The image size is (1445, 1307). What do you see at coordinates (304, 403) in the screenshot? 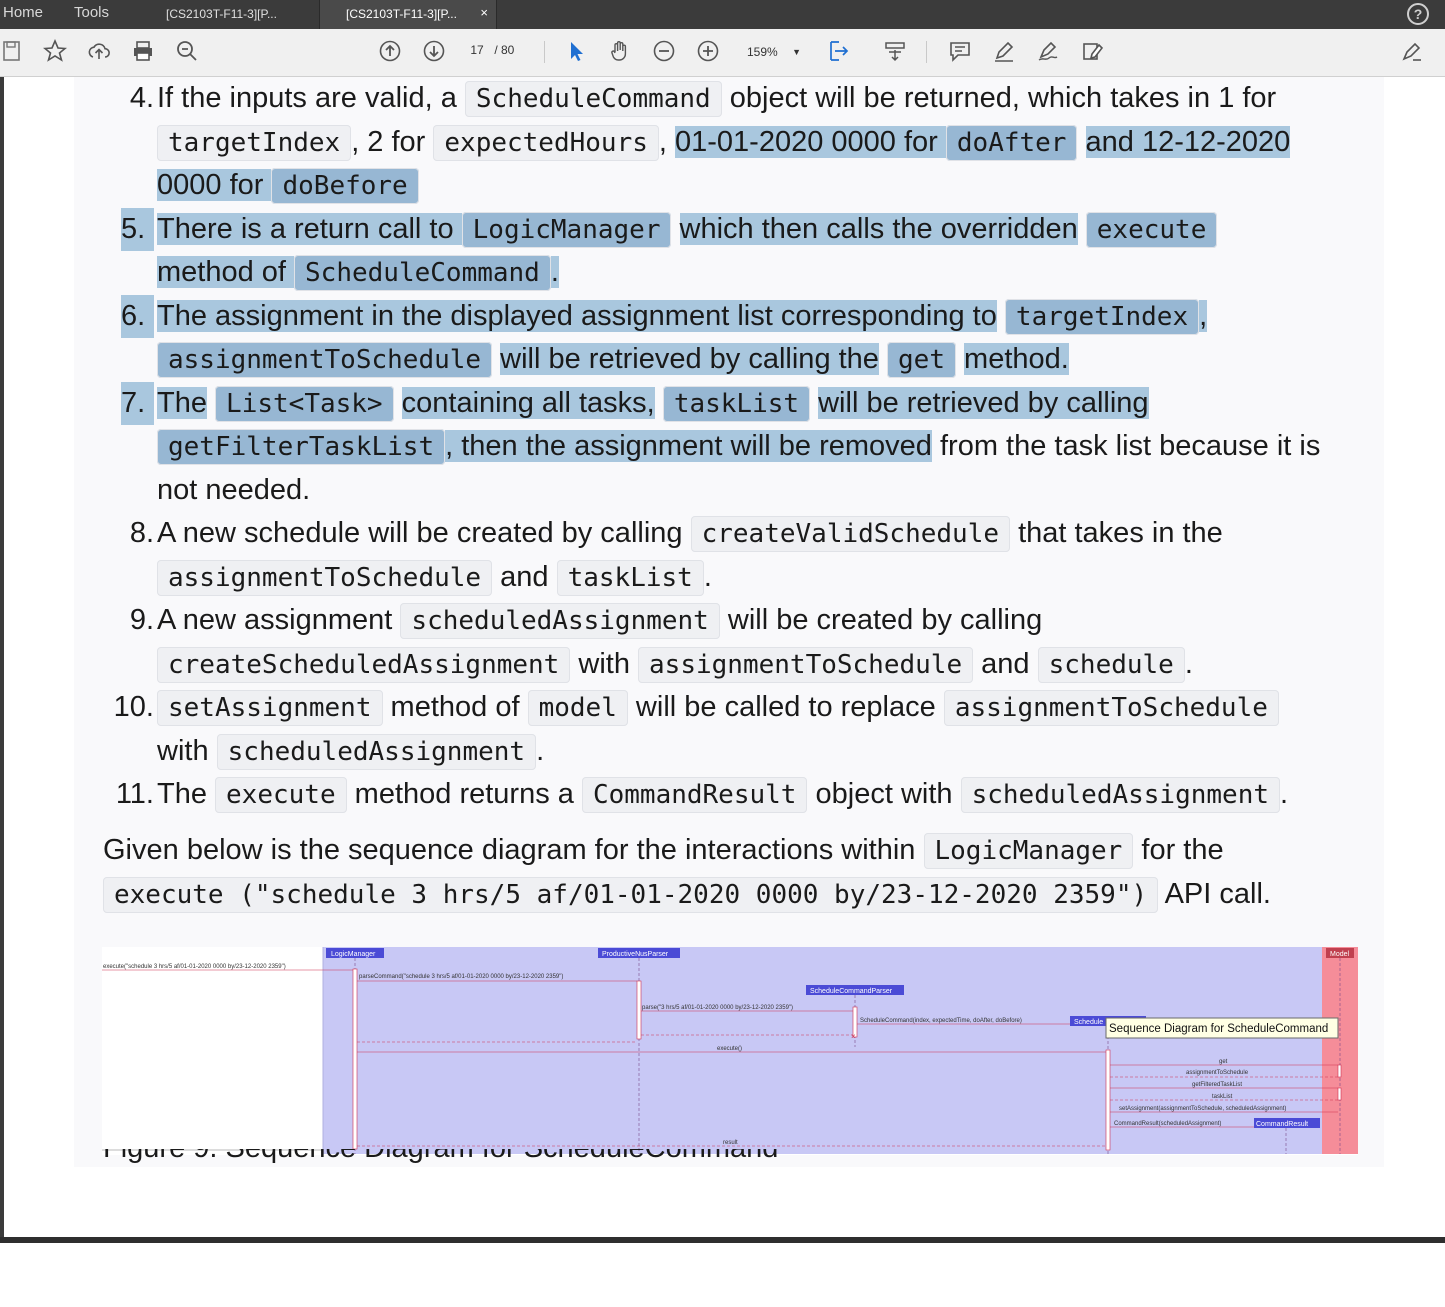
I see `inline-code: List<Task>` at bounding box center [304, 403].